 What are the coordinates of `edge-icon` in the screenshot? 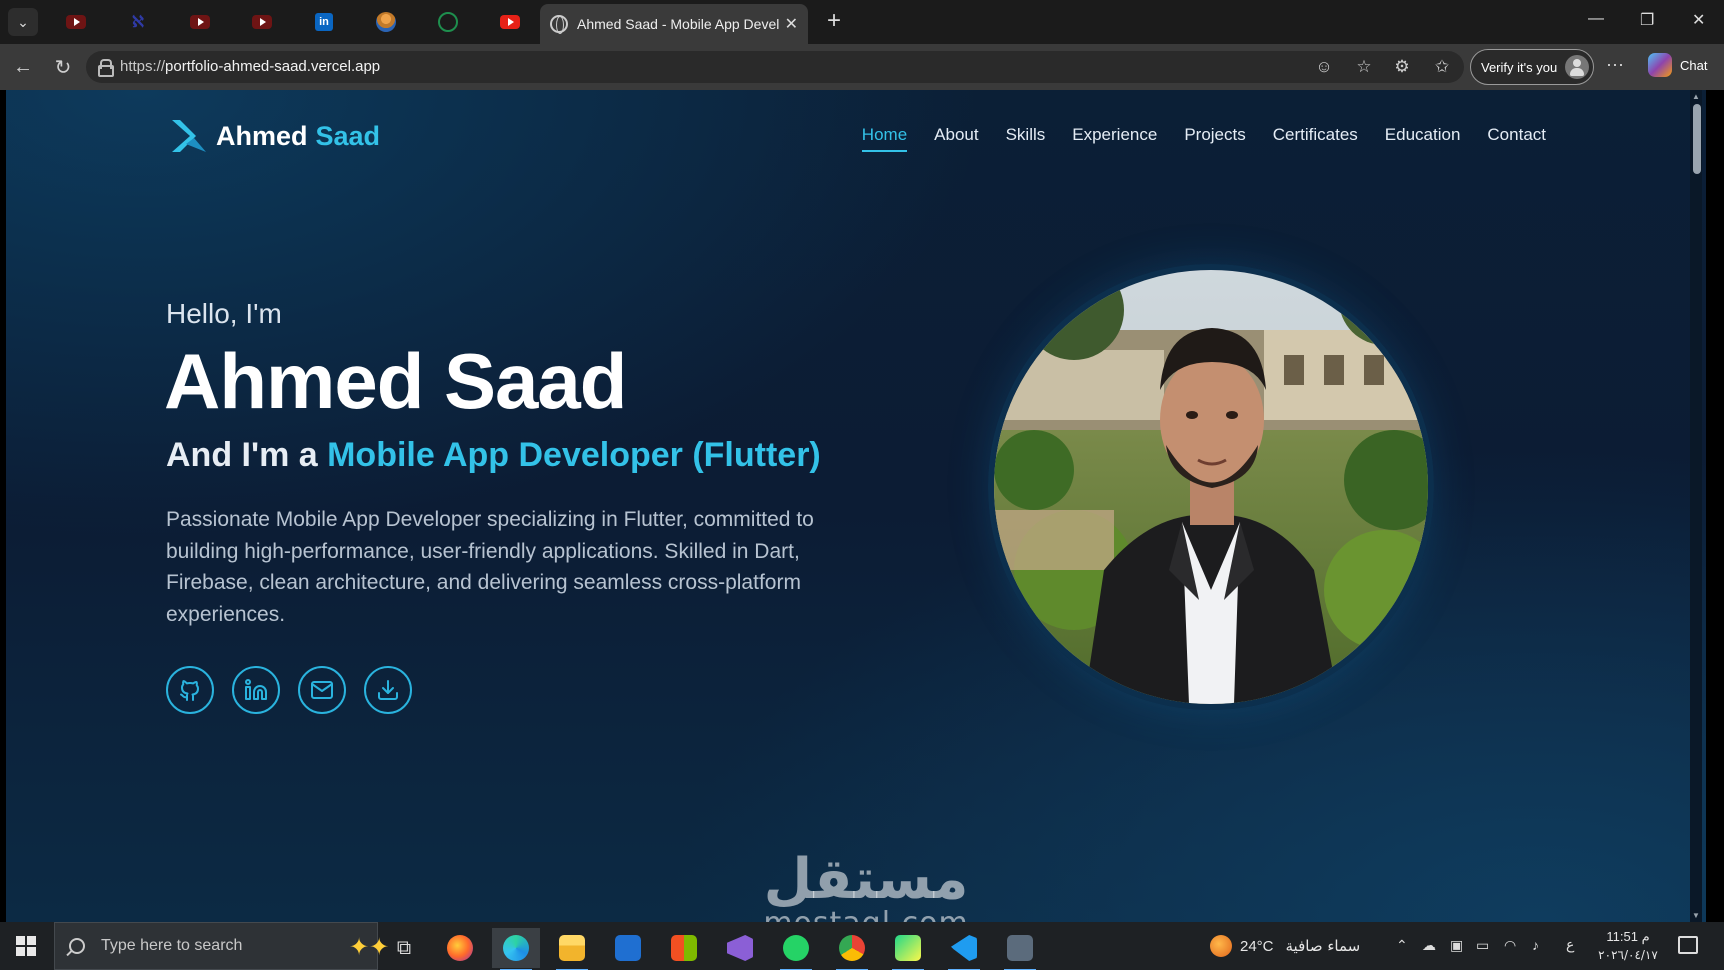 It's located at (516, 948).